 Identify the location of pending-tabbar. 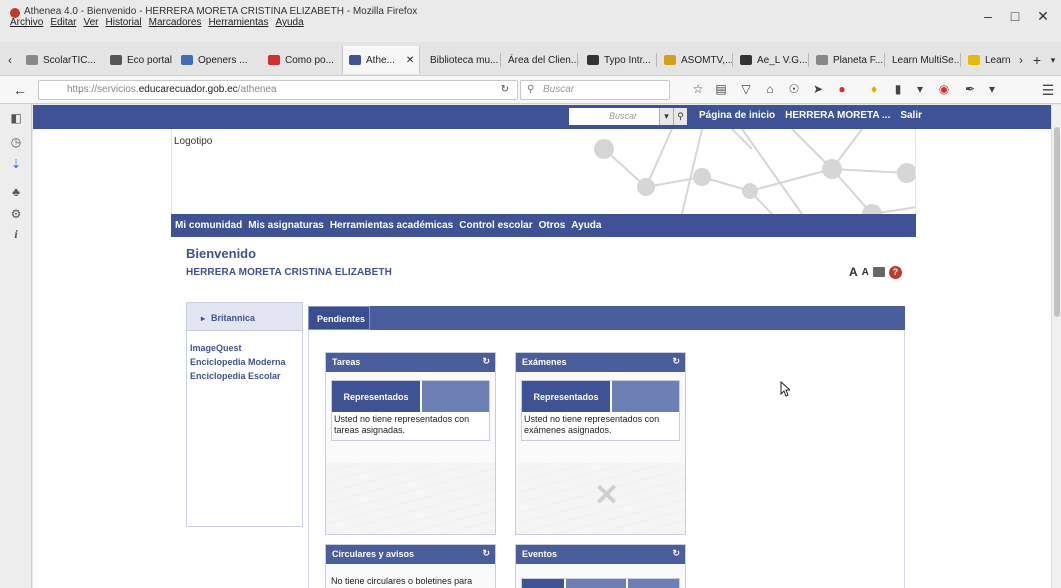
(606, 318).